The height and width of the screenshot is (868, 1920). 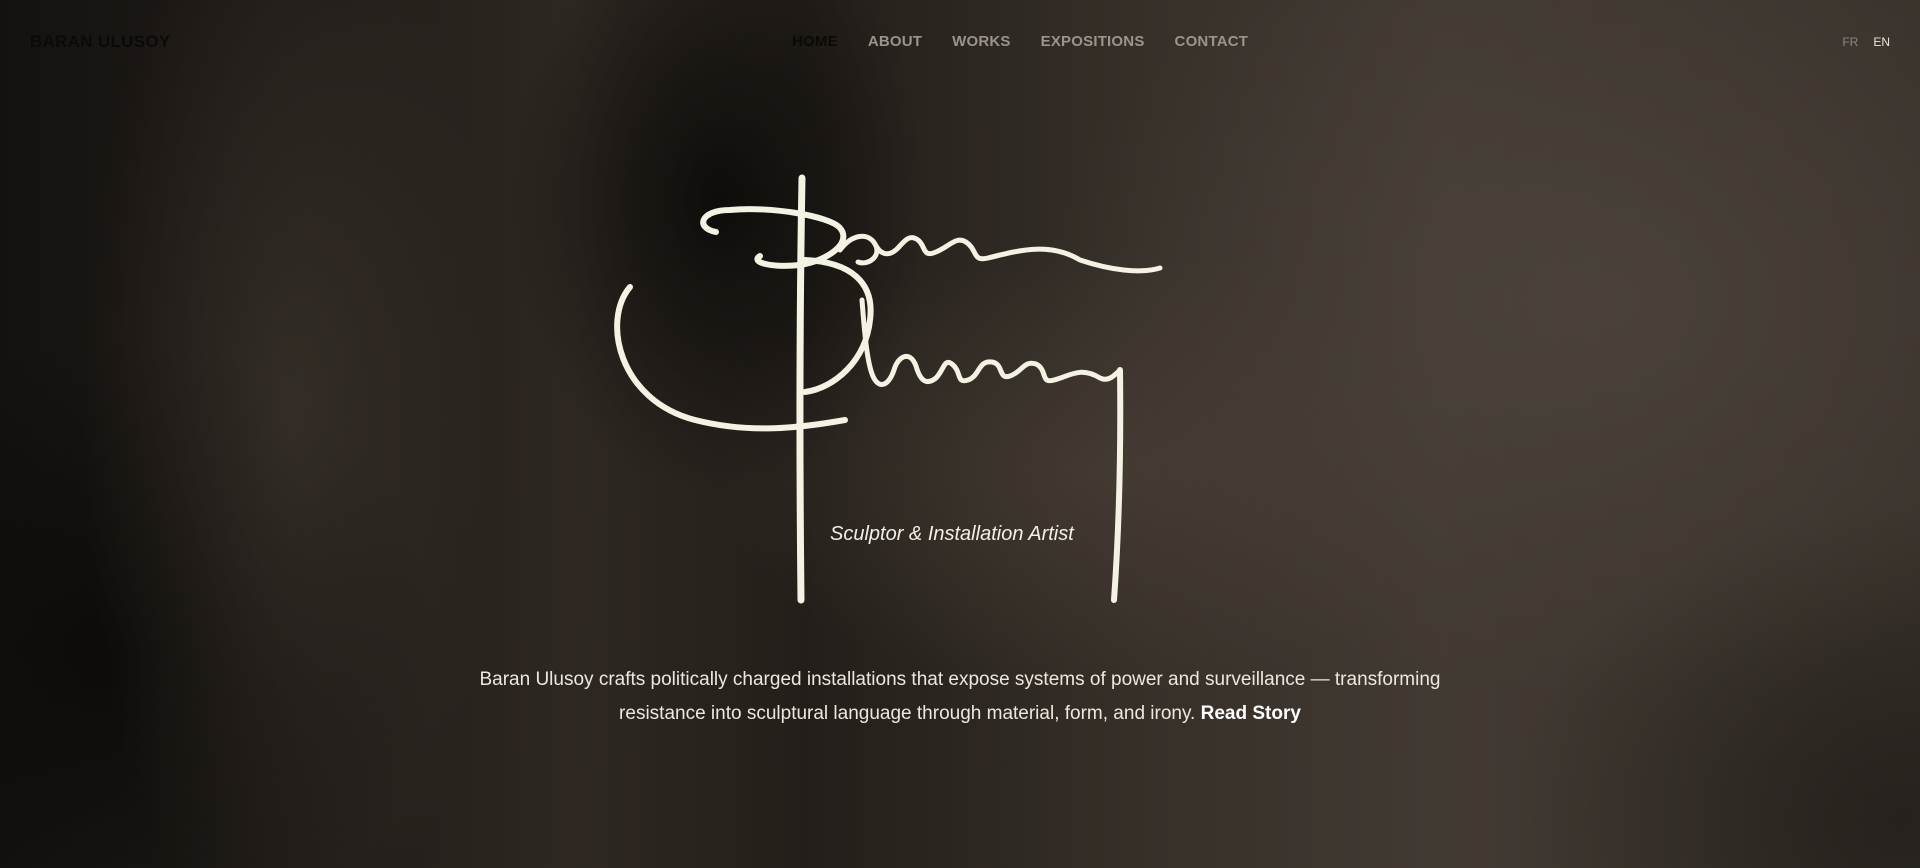 I want to click on nav-item-about: ABOUT, so click(x=895, y=41).